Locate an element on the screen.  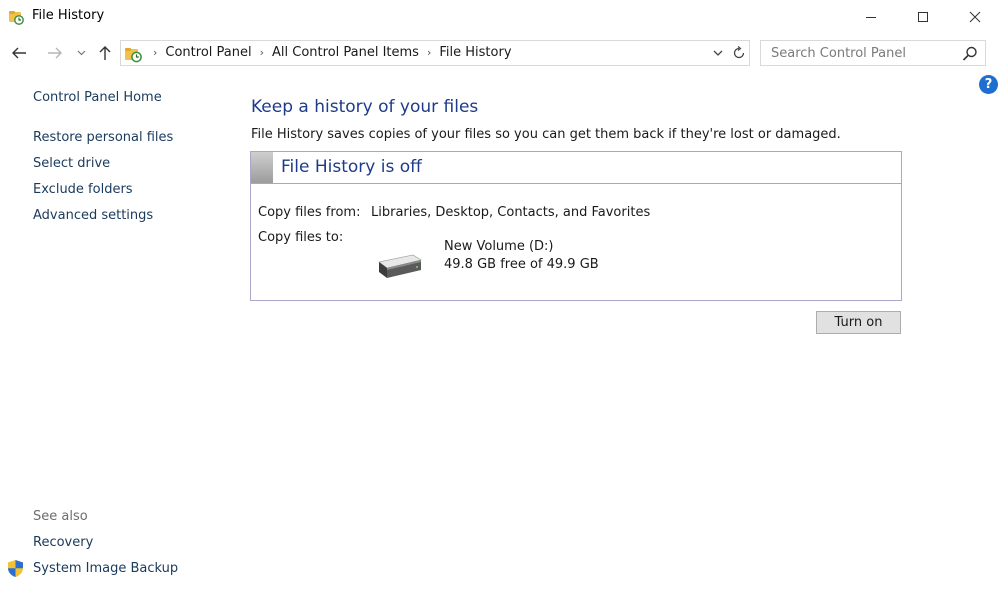
breadcrumb-item-control-panel: Control Panel is located at coordinates (208, 52).